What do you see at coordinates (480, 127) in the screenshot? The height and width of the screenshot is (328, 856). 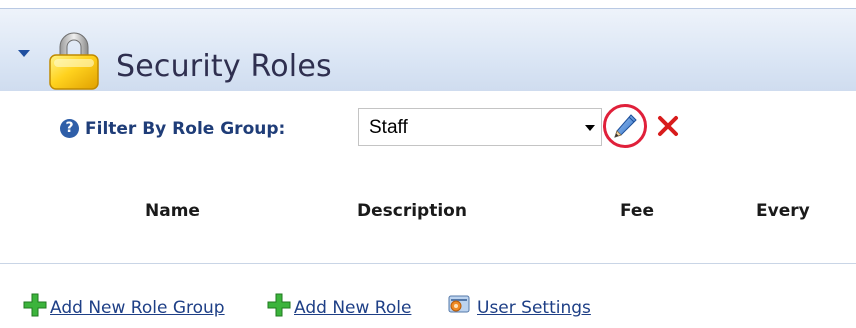 I see `role-group-select: Staff` at bounding box center [480, 127].